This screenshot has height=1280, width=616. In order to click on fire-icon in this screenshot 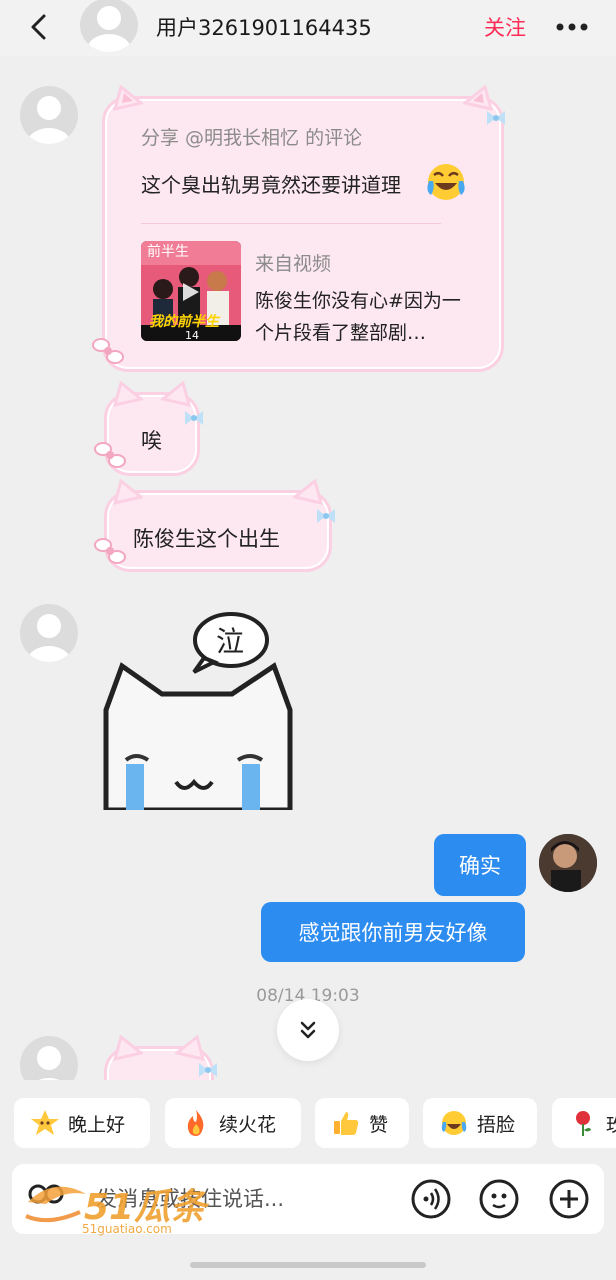, I will do `click(195, 1123)`.